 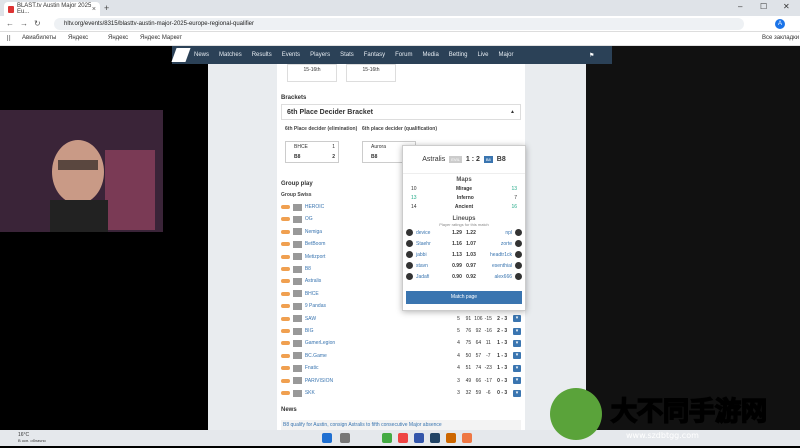 I want to click on minimize-icon: –, so click(x=740, y=6).